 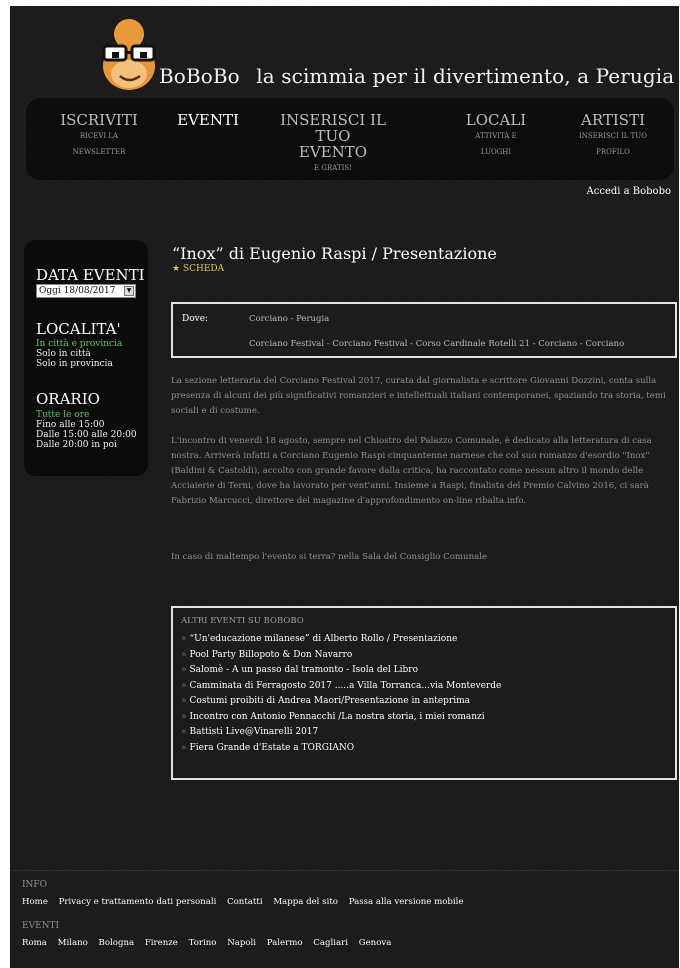 What do you see at coordinates (344, 870) in the screenshot?
I see `footer-divider` at bounding box center [344, 870].